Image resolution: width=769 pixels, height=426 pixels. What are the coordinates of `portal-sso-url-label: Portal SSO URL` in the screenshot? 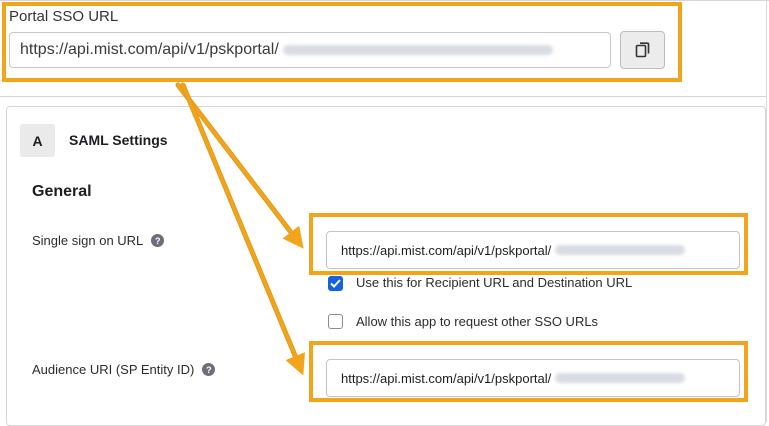 It's located at (64, 16).